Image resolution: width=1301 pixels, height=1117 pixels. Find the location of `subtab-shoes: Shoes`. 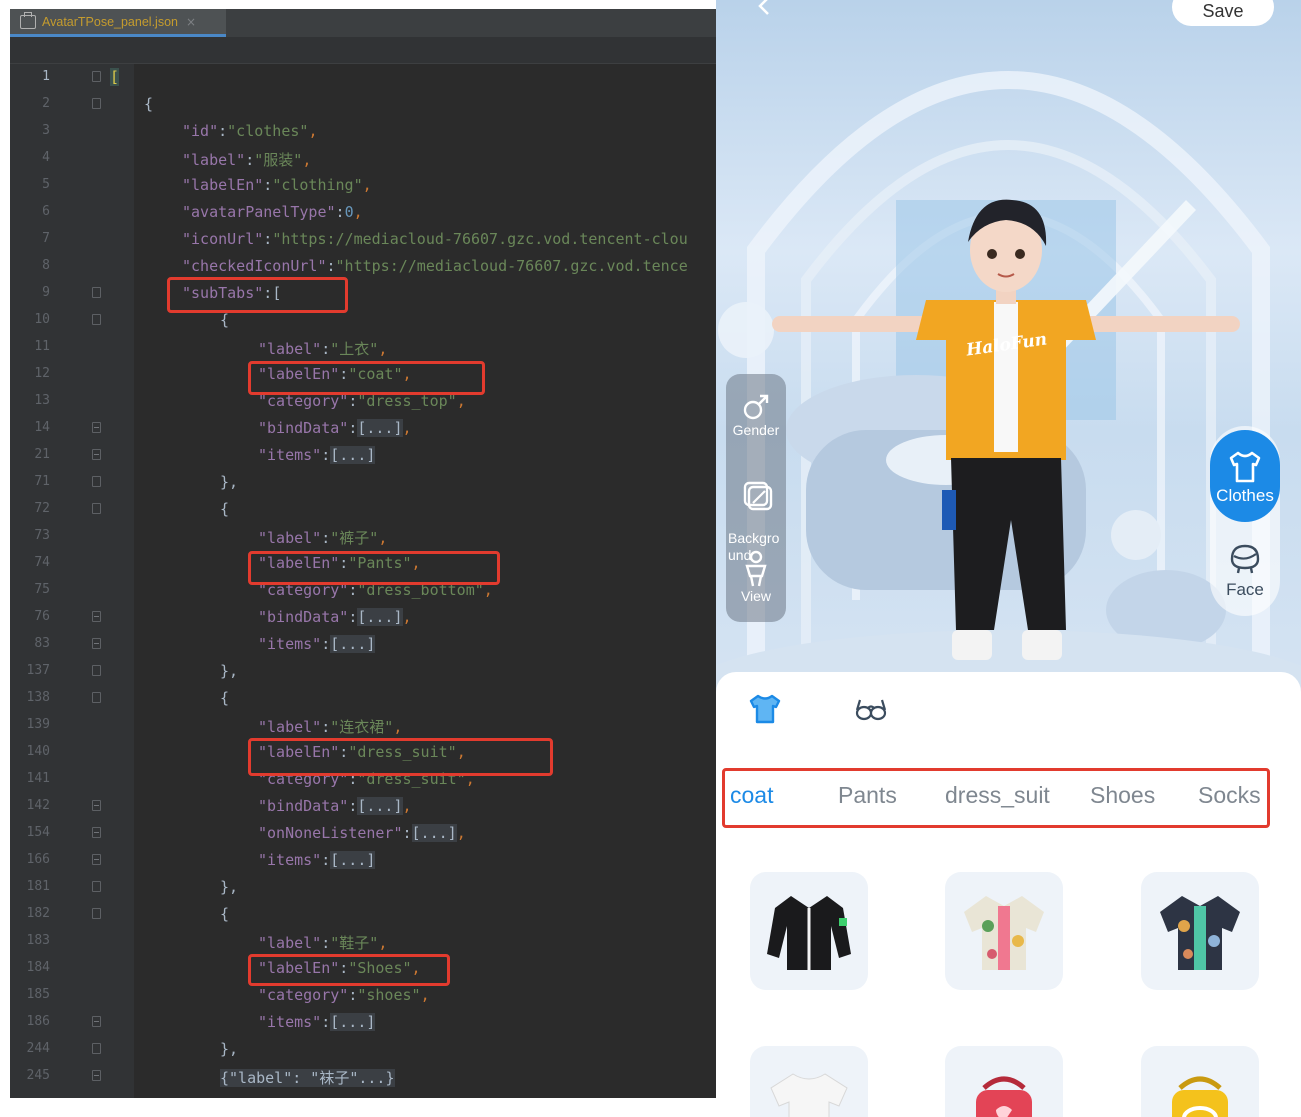

subtab-shoes: Shoes is located at coordinates (1122, 795).